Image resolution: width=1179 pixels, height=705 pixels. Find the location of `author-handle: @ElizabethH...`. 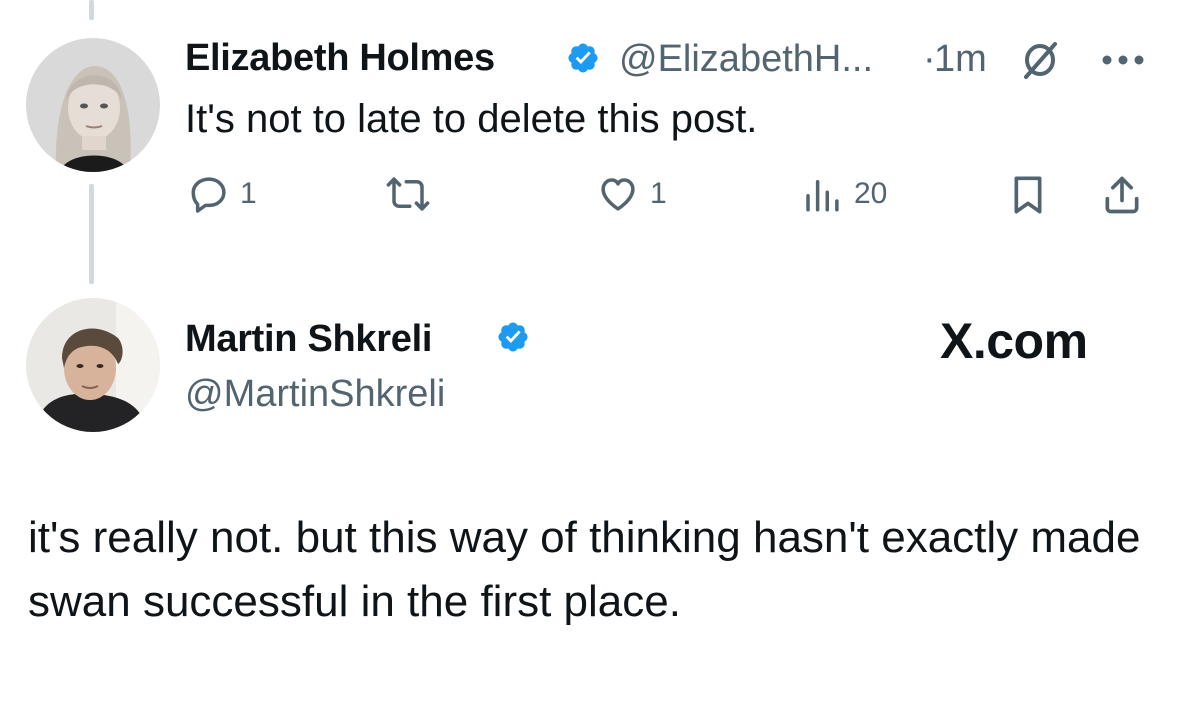

author-handle: @ElizabethH... is located at coordinates (746, 59).